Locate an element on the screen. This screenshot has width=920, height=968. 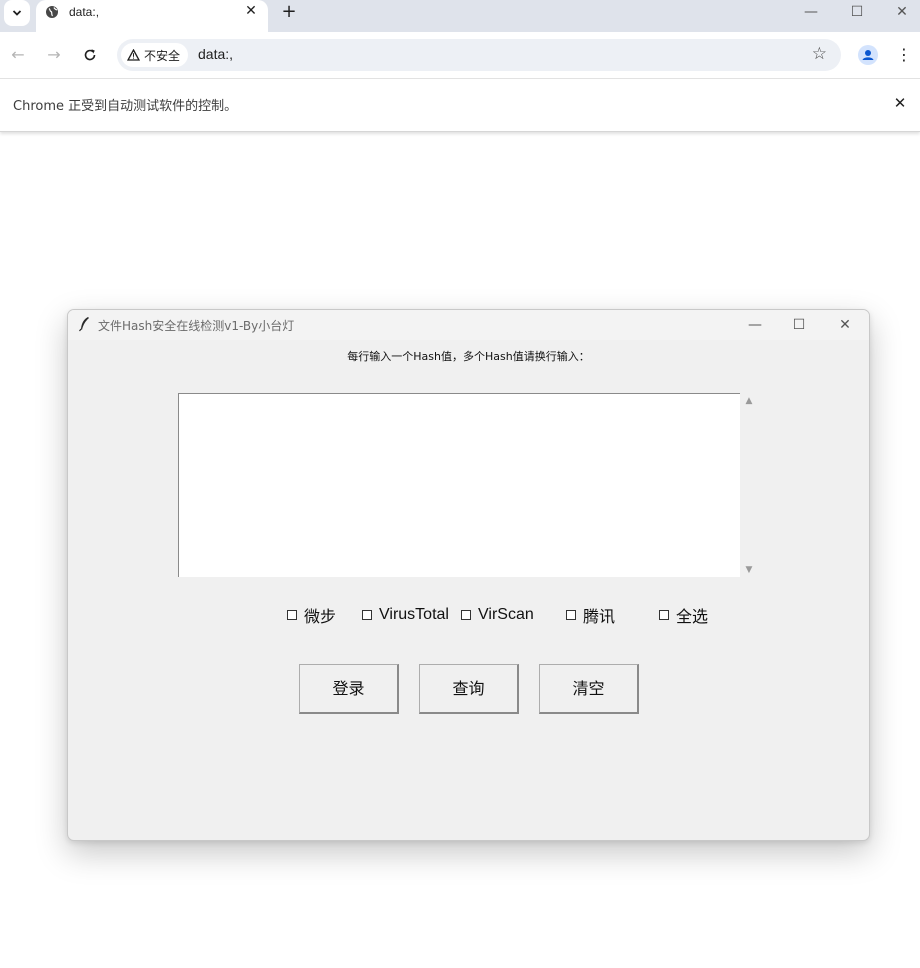
url-text: data:, is located at coordinates (216, 54).